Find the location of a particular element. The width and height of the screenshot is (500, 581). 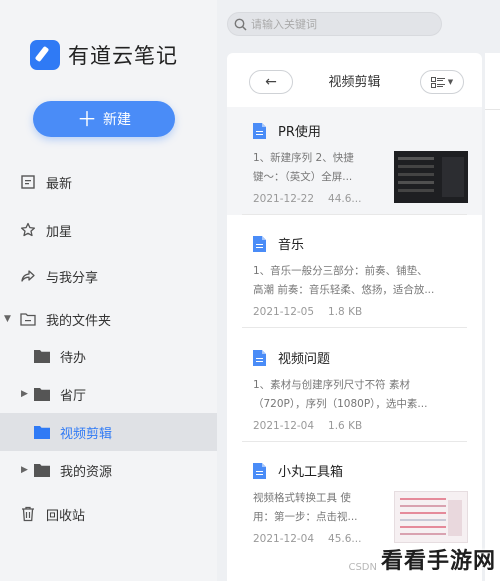

search-input is located at coordinates (341, 24).